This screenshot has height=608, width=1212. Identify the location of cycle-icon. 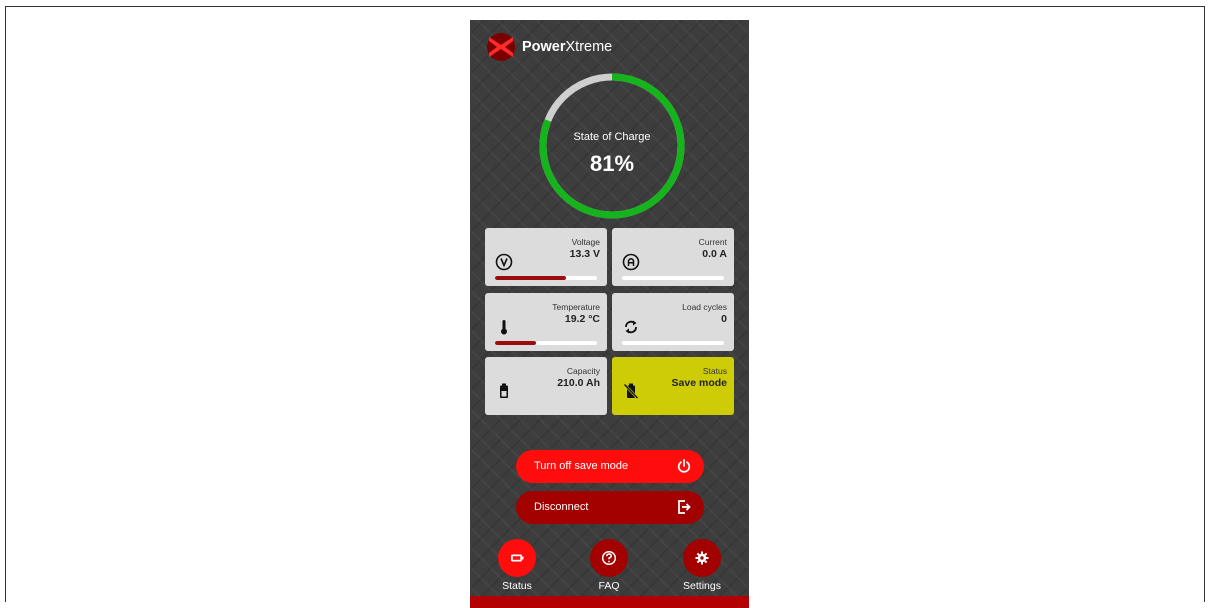
(631, 327).